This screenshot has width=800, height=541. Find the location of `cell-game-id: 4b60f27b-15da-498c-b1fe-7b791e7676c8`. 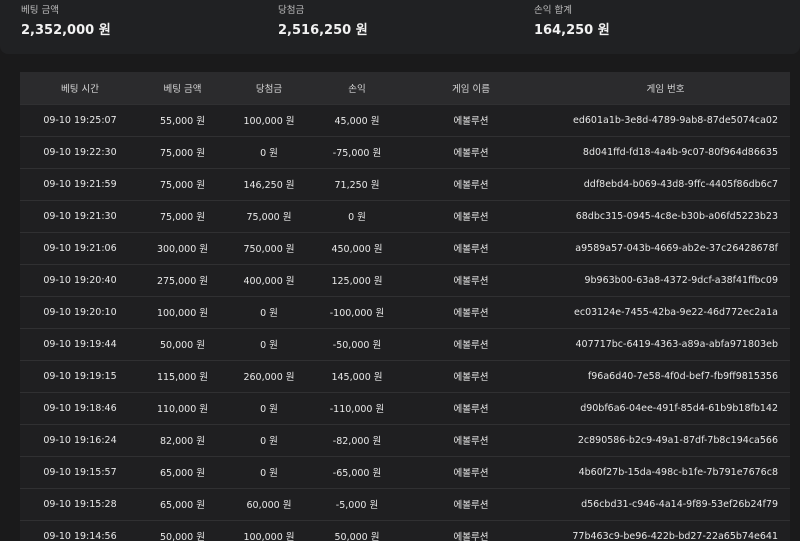

cell-game-id: 4b60f27b-15da-498c-b1fe-7b791e7676c8 is located at coordinates (678, 472).